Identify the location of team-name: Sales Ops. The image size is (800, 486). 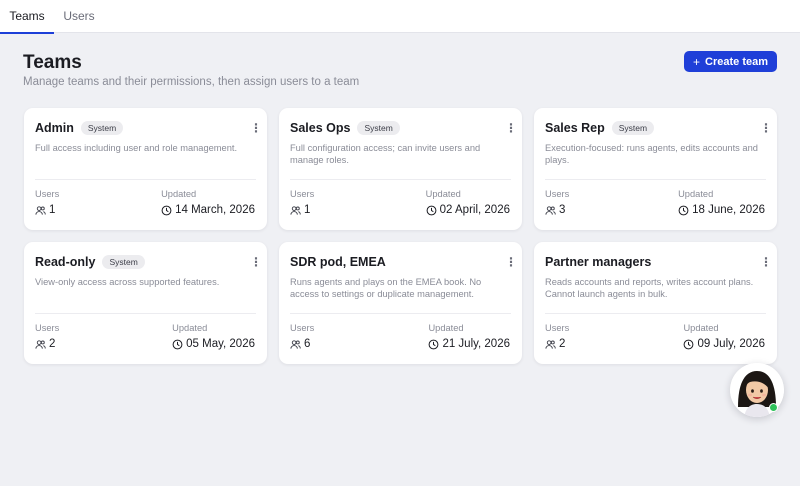
(320, 128).